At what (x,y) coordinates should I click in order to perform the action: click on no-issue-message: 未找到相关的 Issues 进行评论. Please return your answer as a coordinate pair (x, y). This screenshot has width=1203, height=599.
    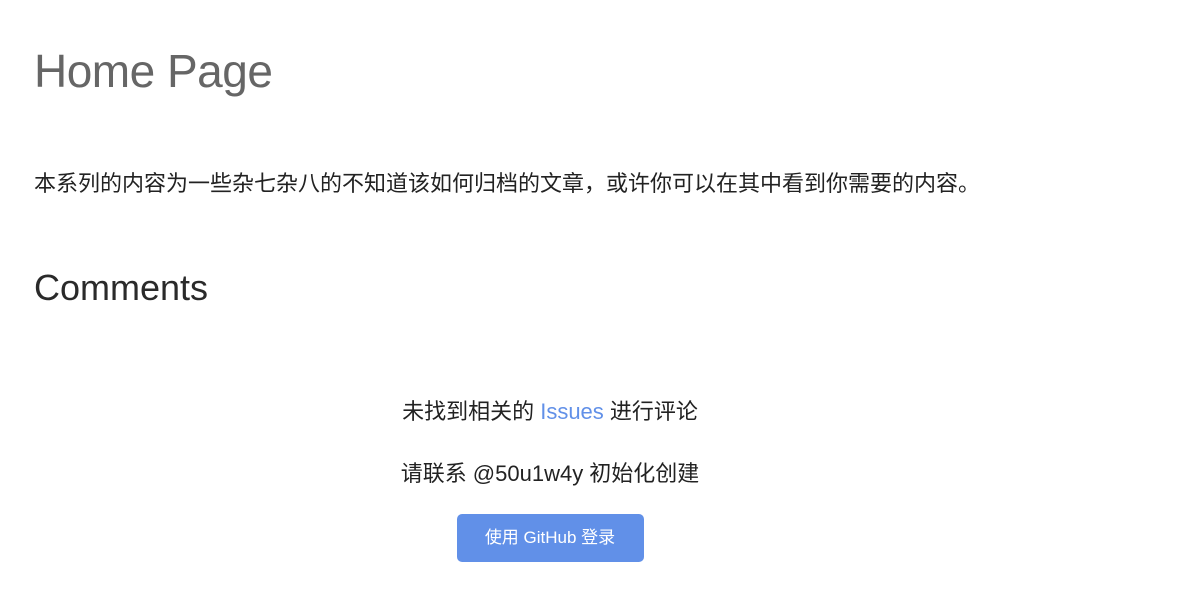
    Looking at the image, I should click on (550, 412).